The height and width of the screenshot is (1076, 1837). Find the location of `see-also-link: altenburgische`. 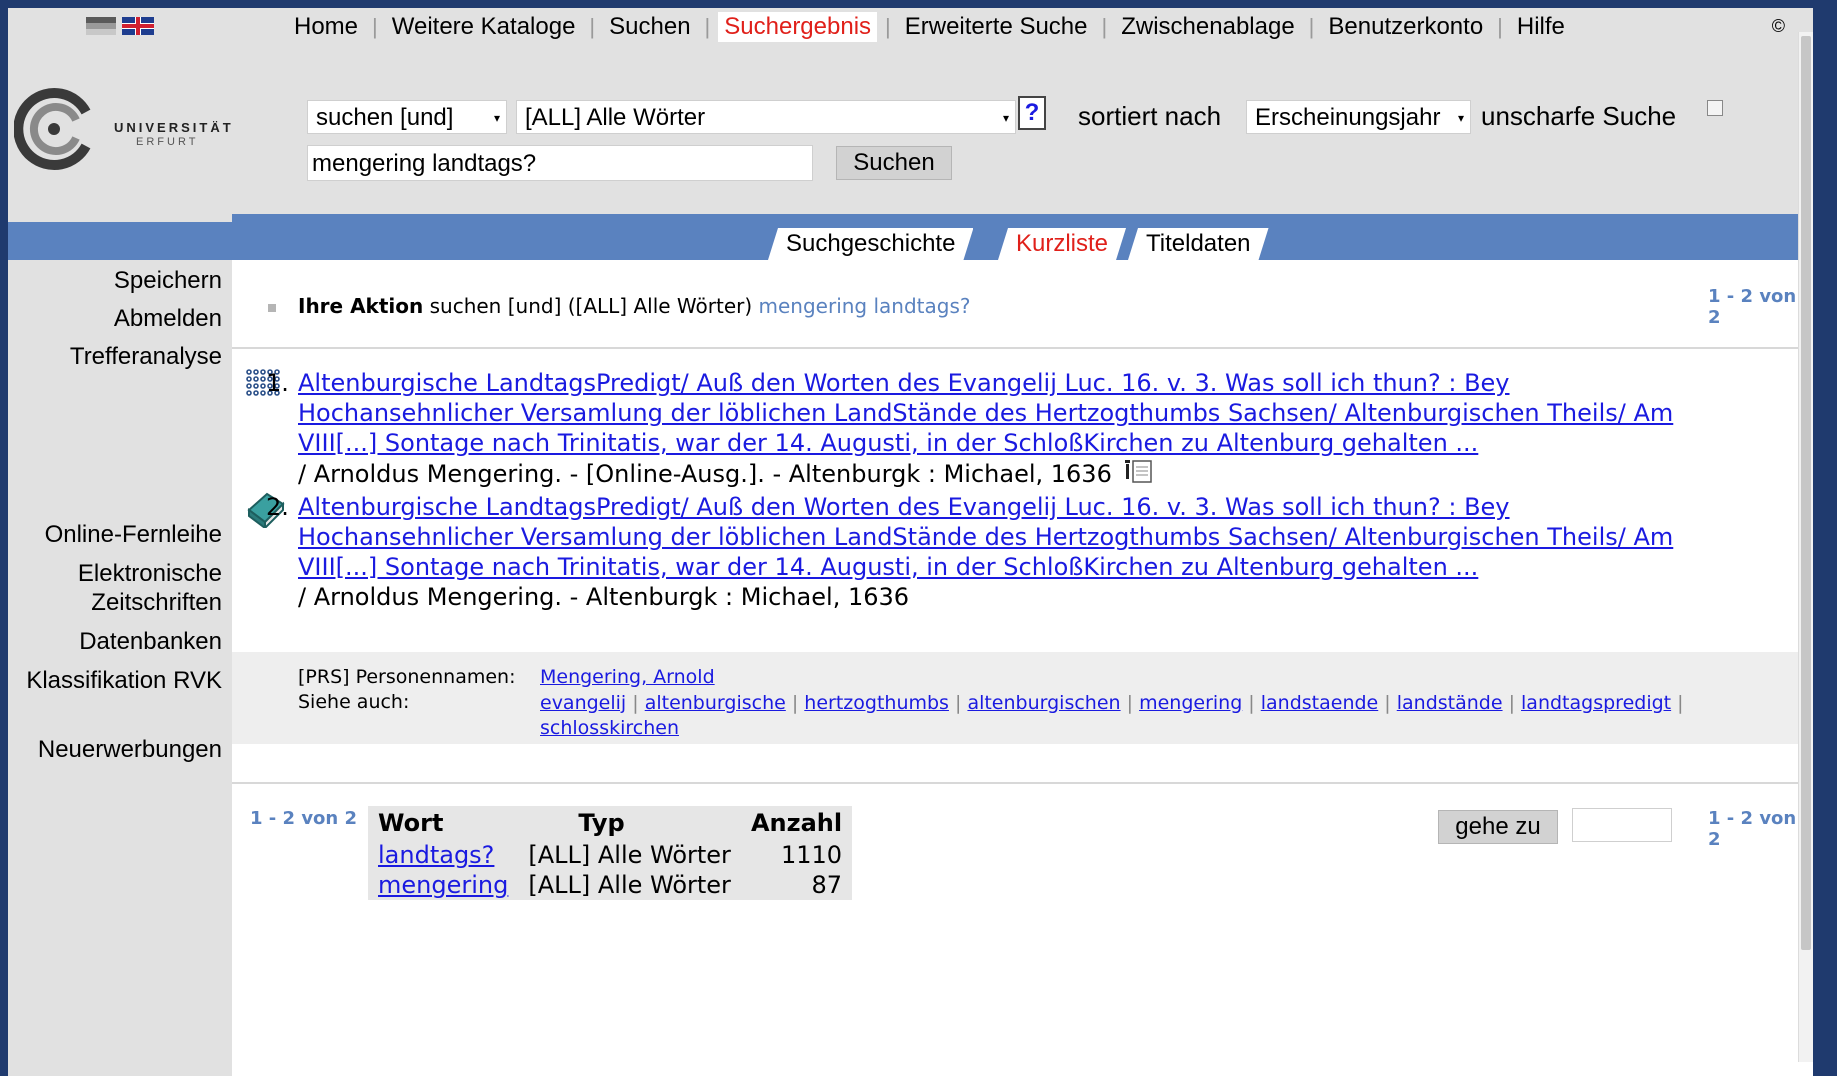

see-also-link: altenburgische is located at coordinates (715, 703).